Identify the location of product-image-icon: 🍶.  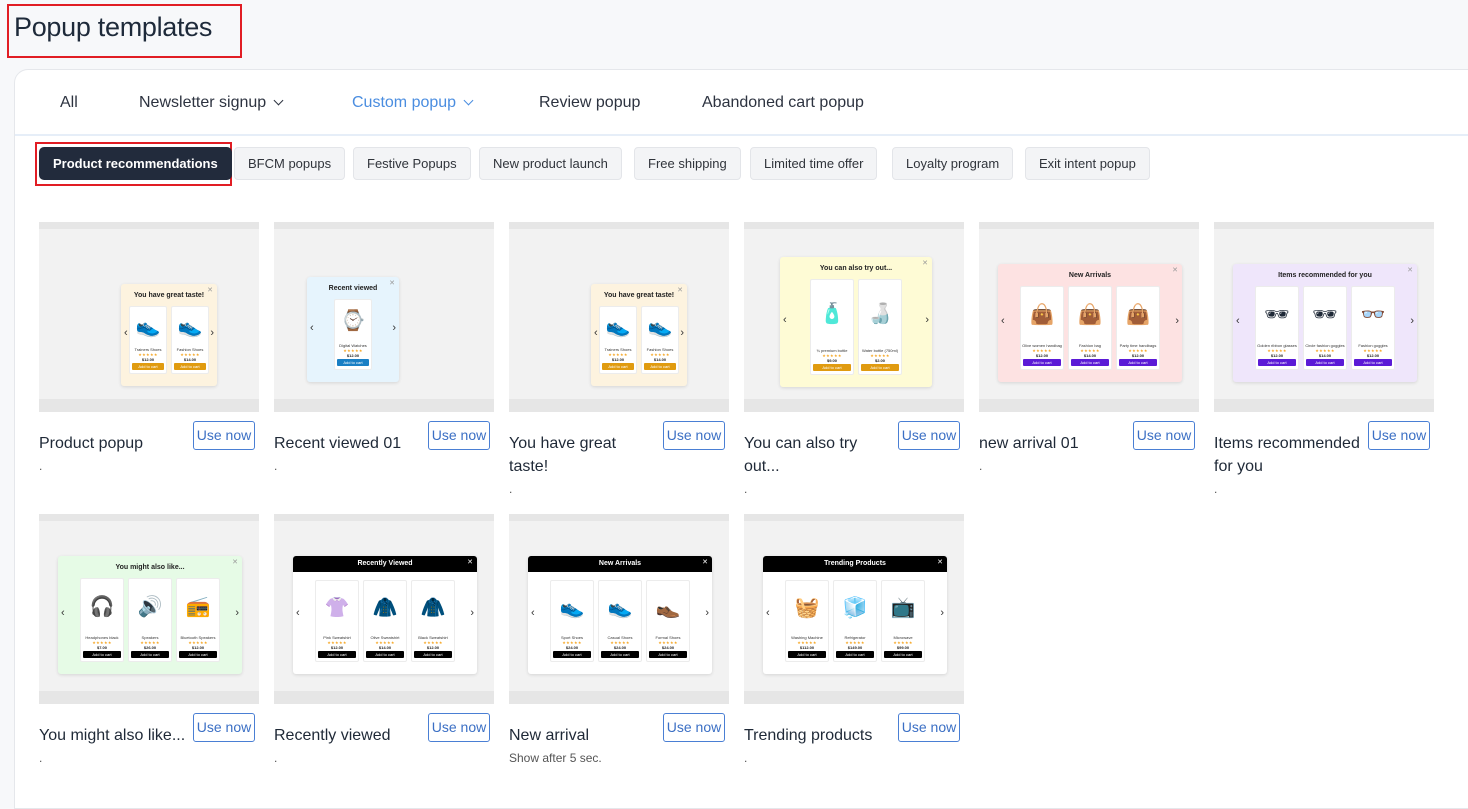
(880, 313).